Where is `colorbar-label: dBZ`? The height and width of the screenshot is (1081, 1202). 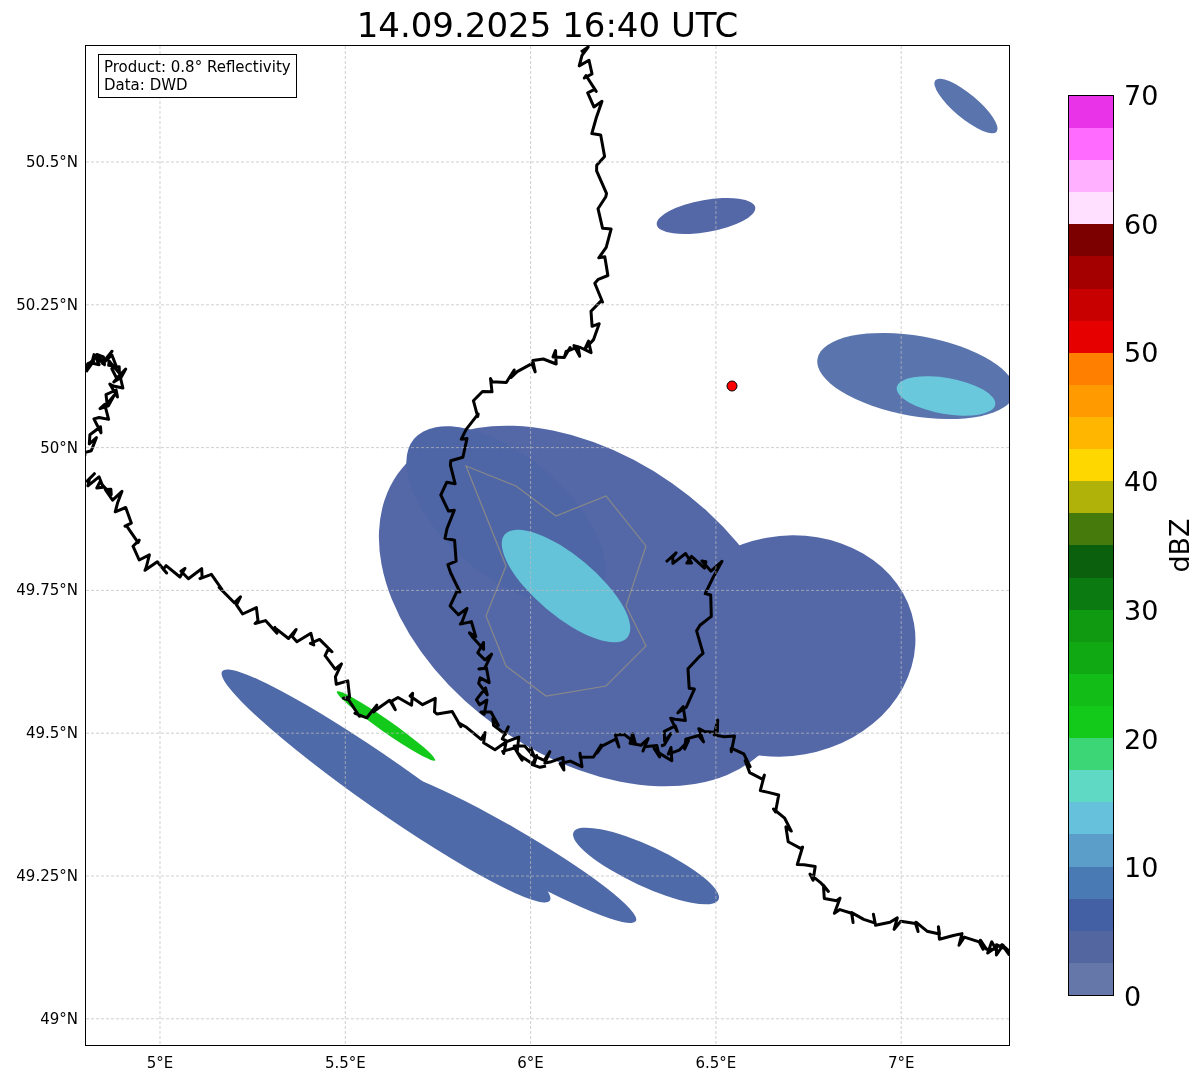 colorbar-label: dBZ is located at coordinates (1179, 545).